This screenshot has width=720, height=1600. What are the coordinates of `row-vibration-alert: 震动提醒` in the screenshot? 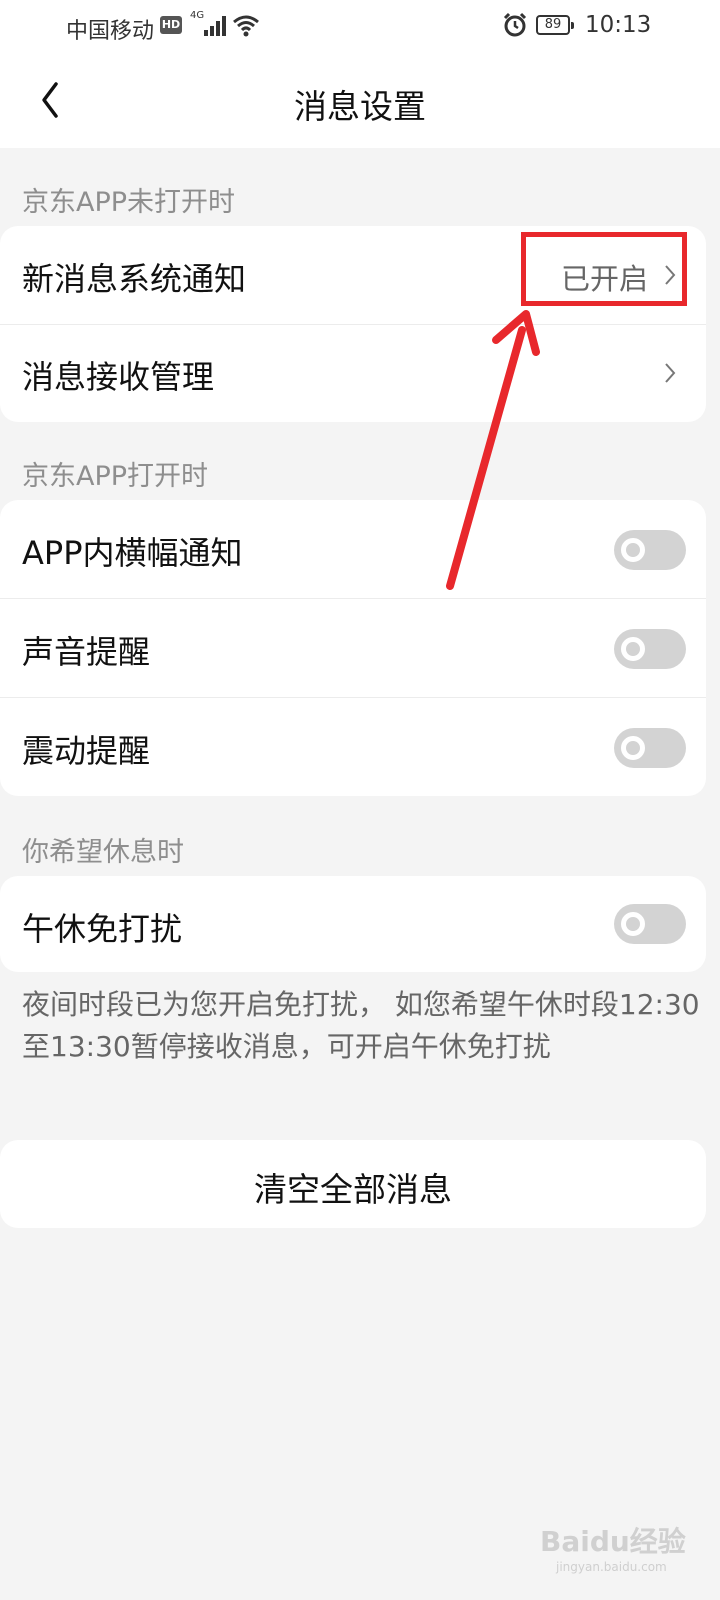 It's located at (353, 747).